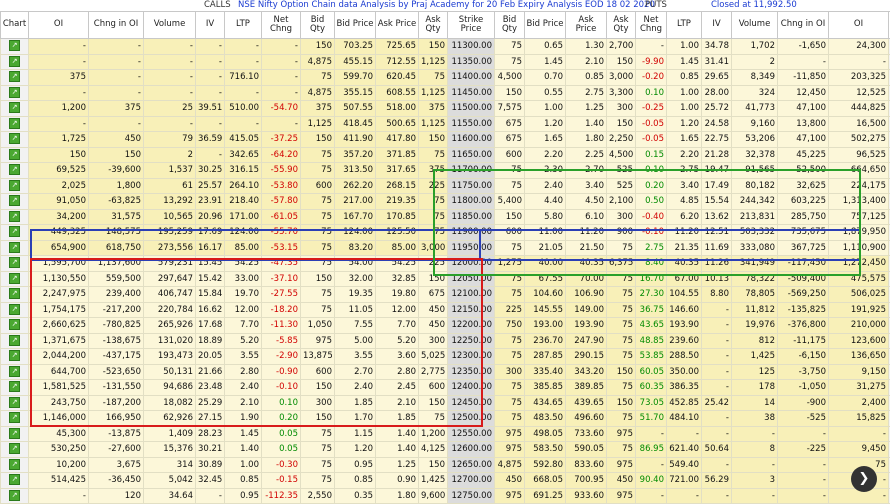 The width and height of the screenshot is (890, 504). Describe the element at coordinates (586, 264) in the screenshot. I see `table-cell: 40.35` at that location.